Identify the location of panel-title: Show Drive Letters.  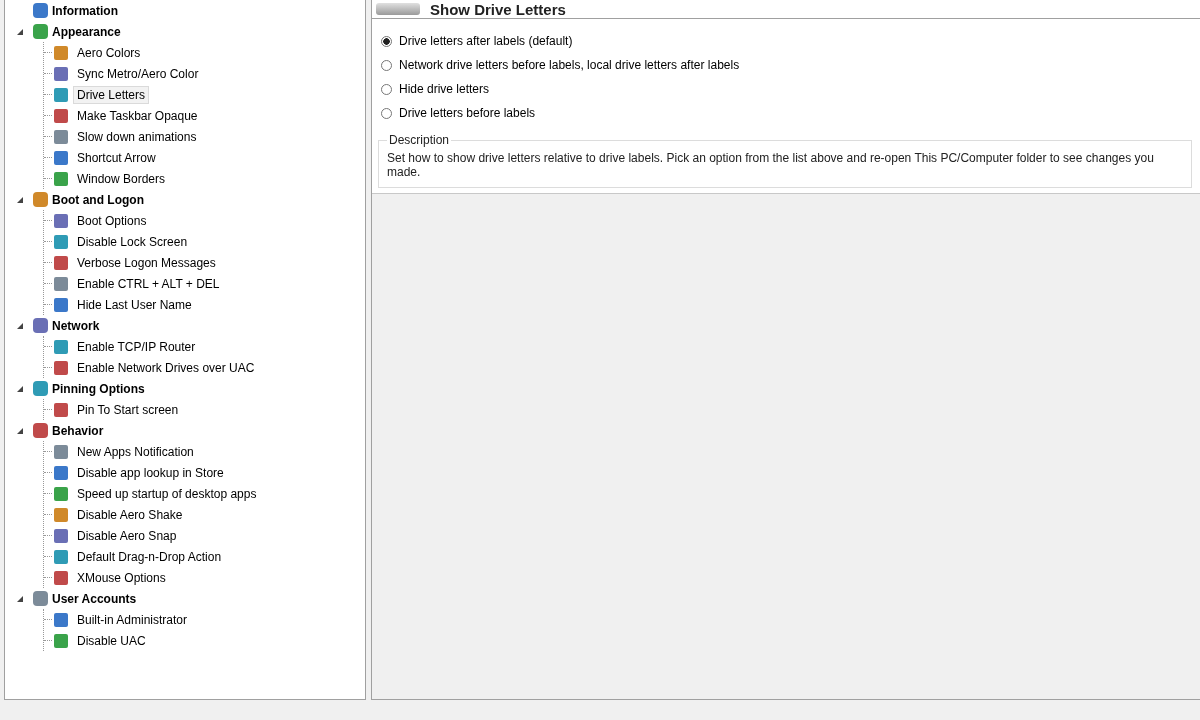
(498, 9).